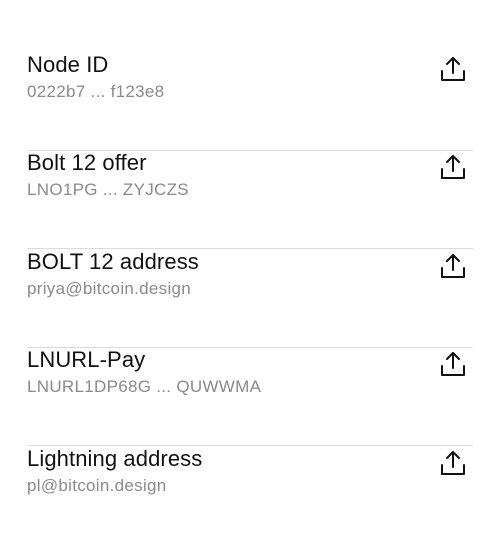  I want to click on item-value: LNURL1DP68G ... QUWWMA, so click(144, 386).